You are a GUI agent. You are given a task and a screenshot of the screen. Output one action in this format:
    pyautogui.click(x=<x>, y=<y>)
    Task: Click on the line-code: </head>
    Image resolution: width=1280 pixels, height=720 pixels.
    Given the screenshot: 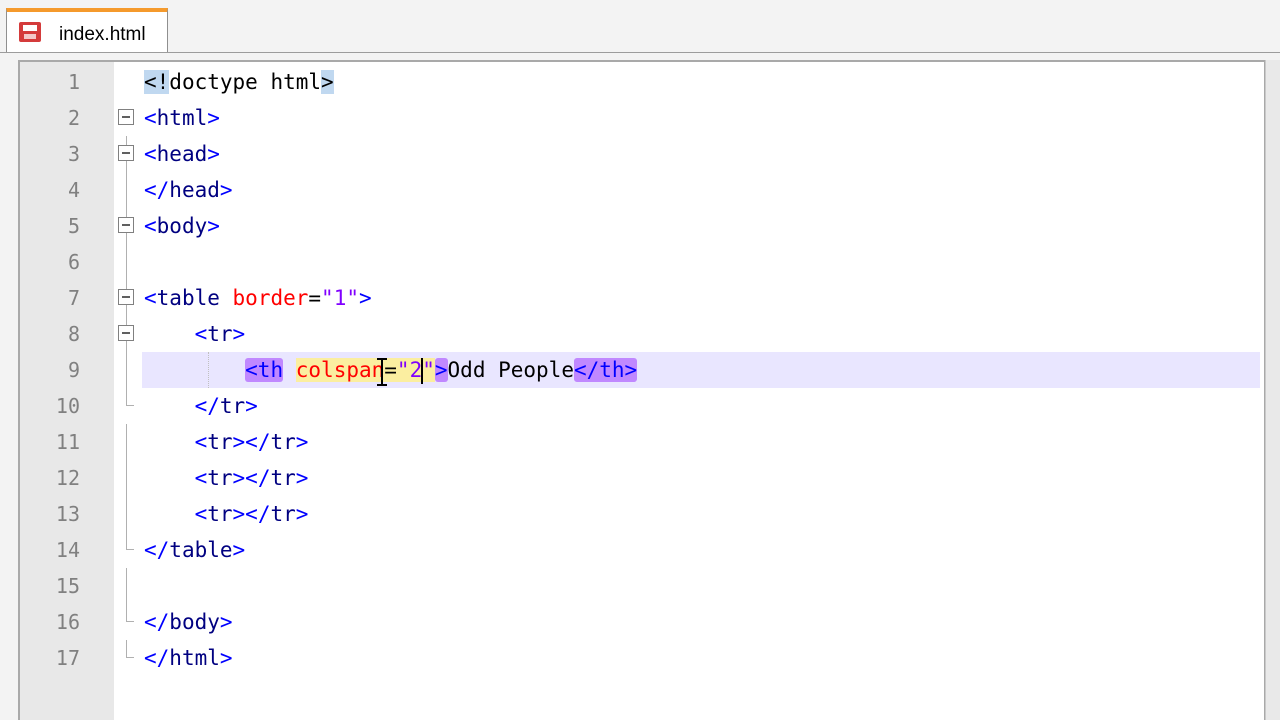 What is the action you would take?
    pyautogui.click(x=188, y=190)
    